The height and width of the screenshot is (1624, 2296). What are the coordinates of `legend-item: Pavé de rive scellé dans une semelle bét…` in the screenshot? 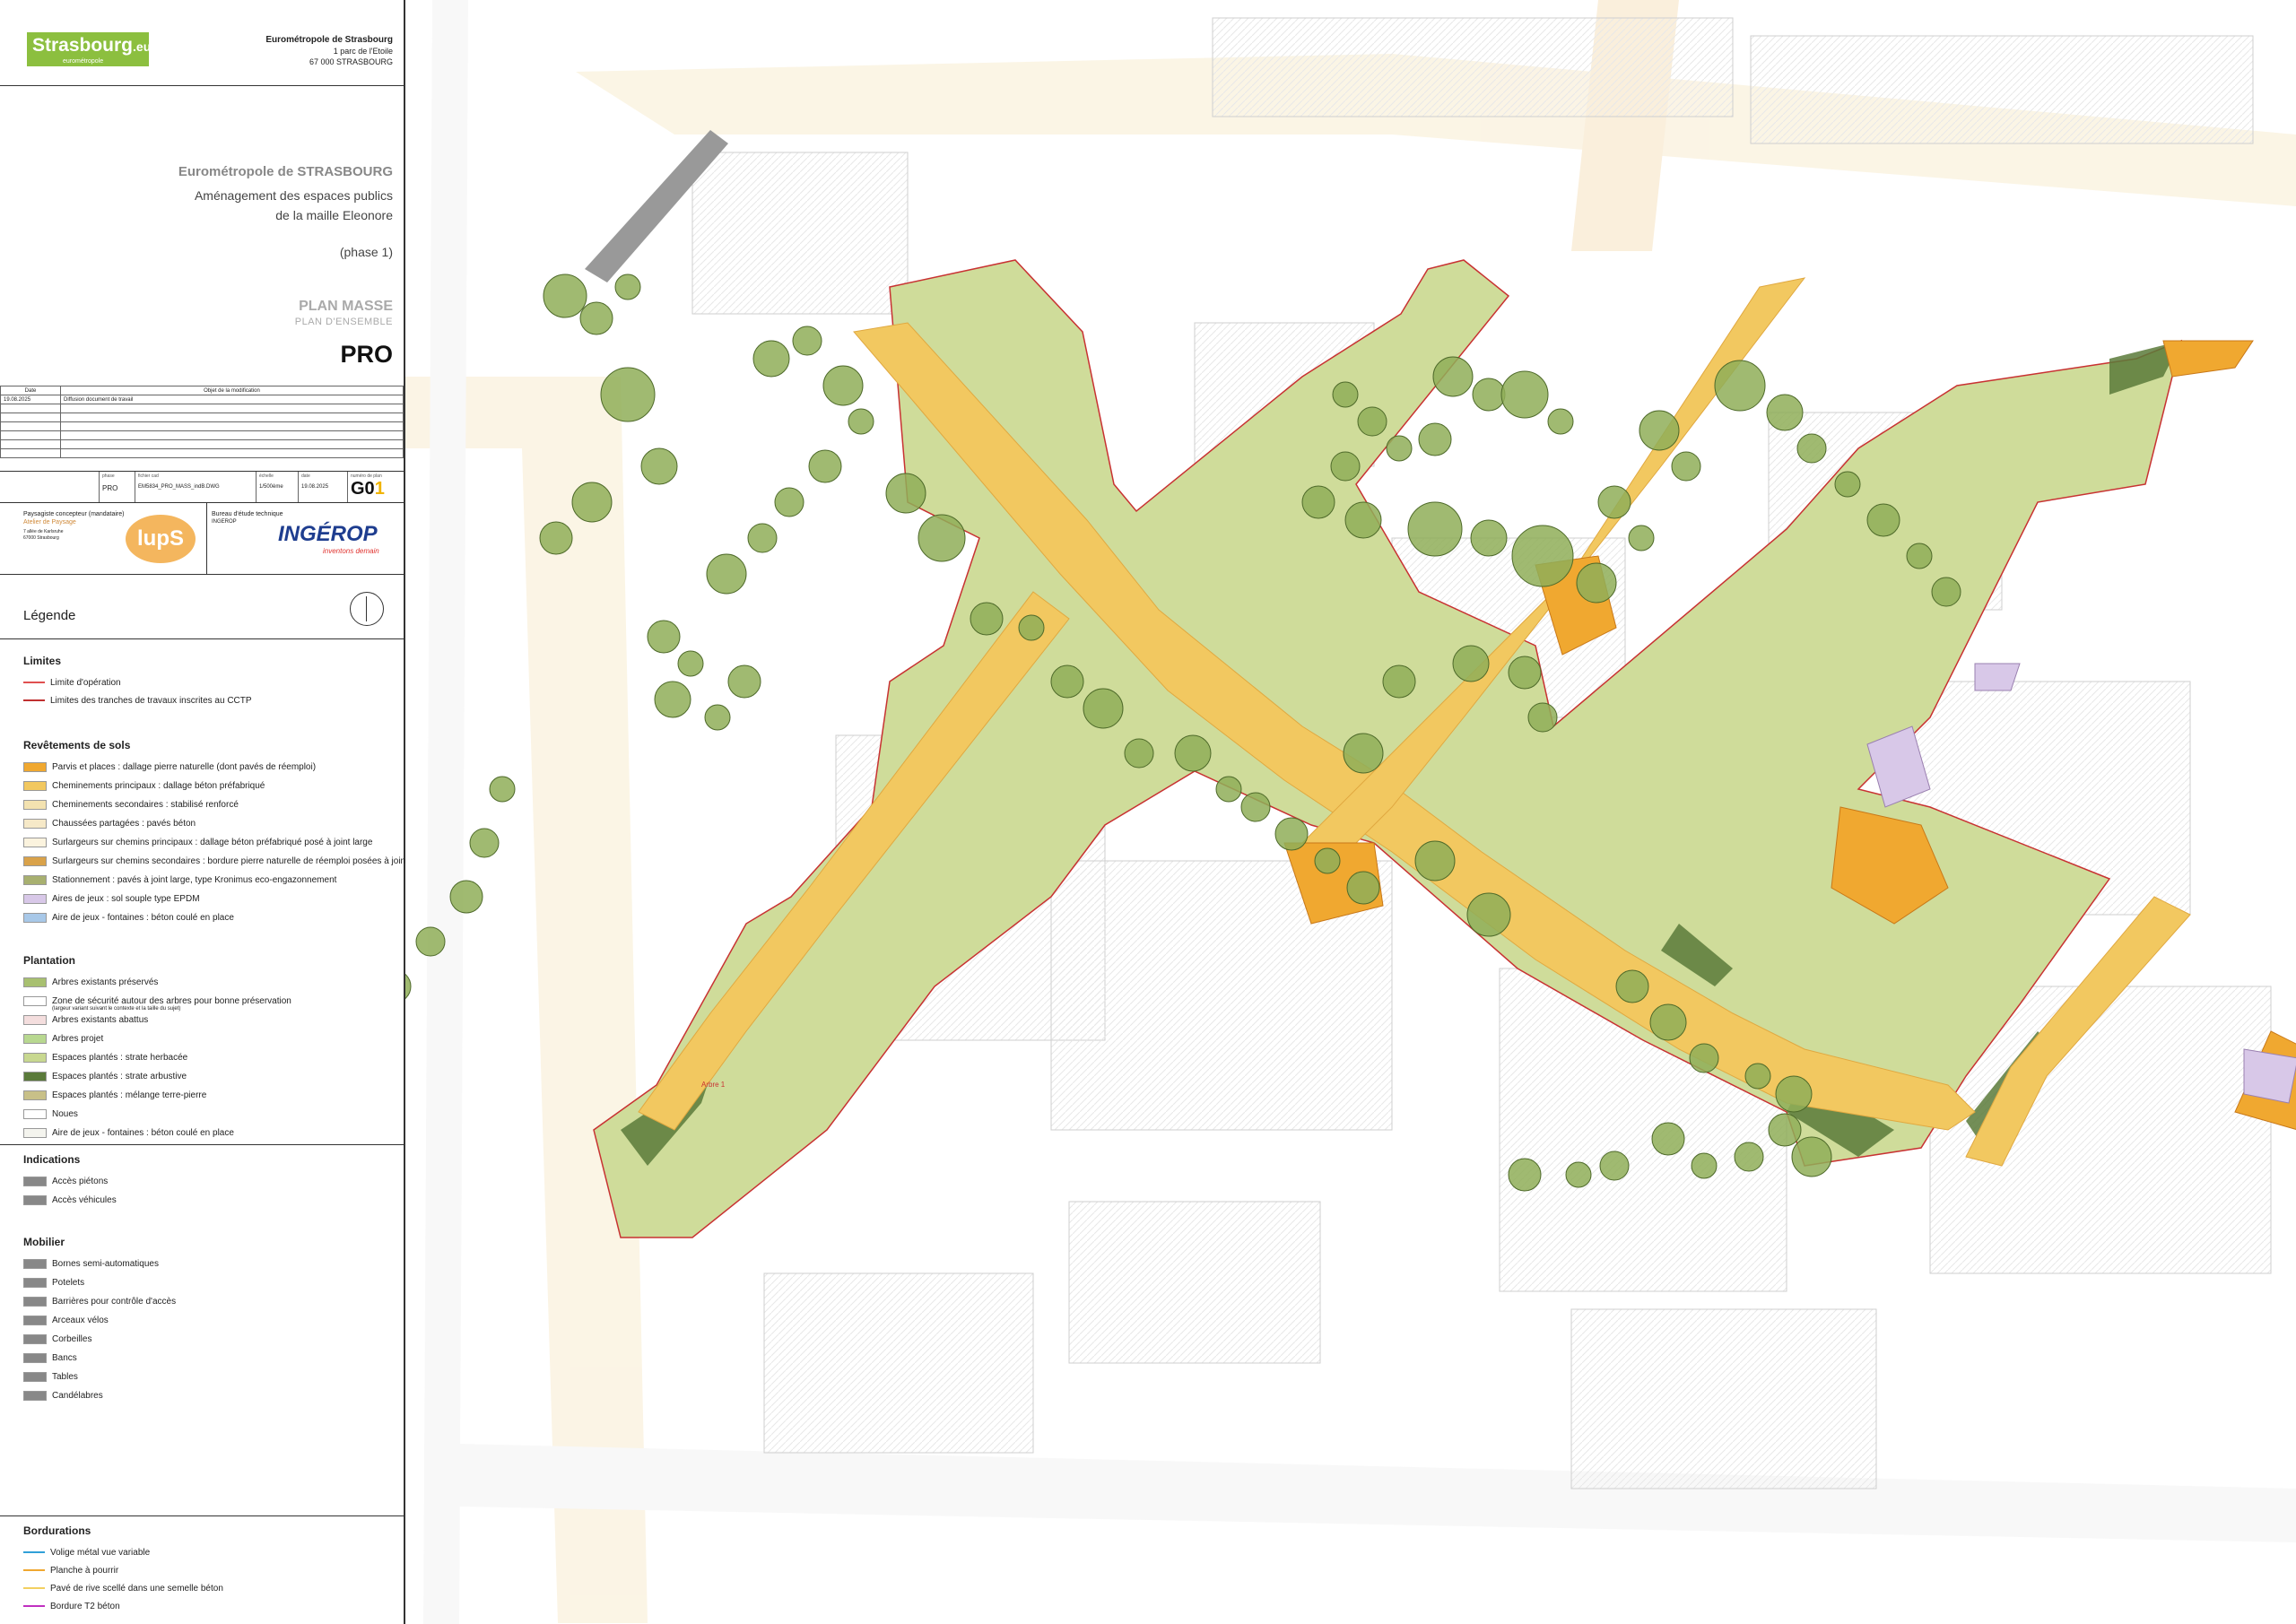 It's located at (123, 1589).